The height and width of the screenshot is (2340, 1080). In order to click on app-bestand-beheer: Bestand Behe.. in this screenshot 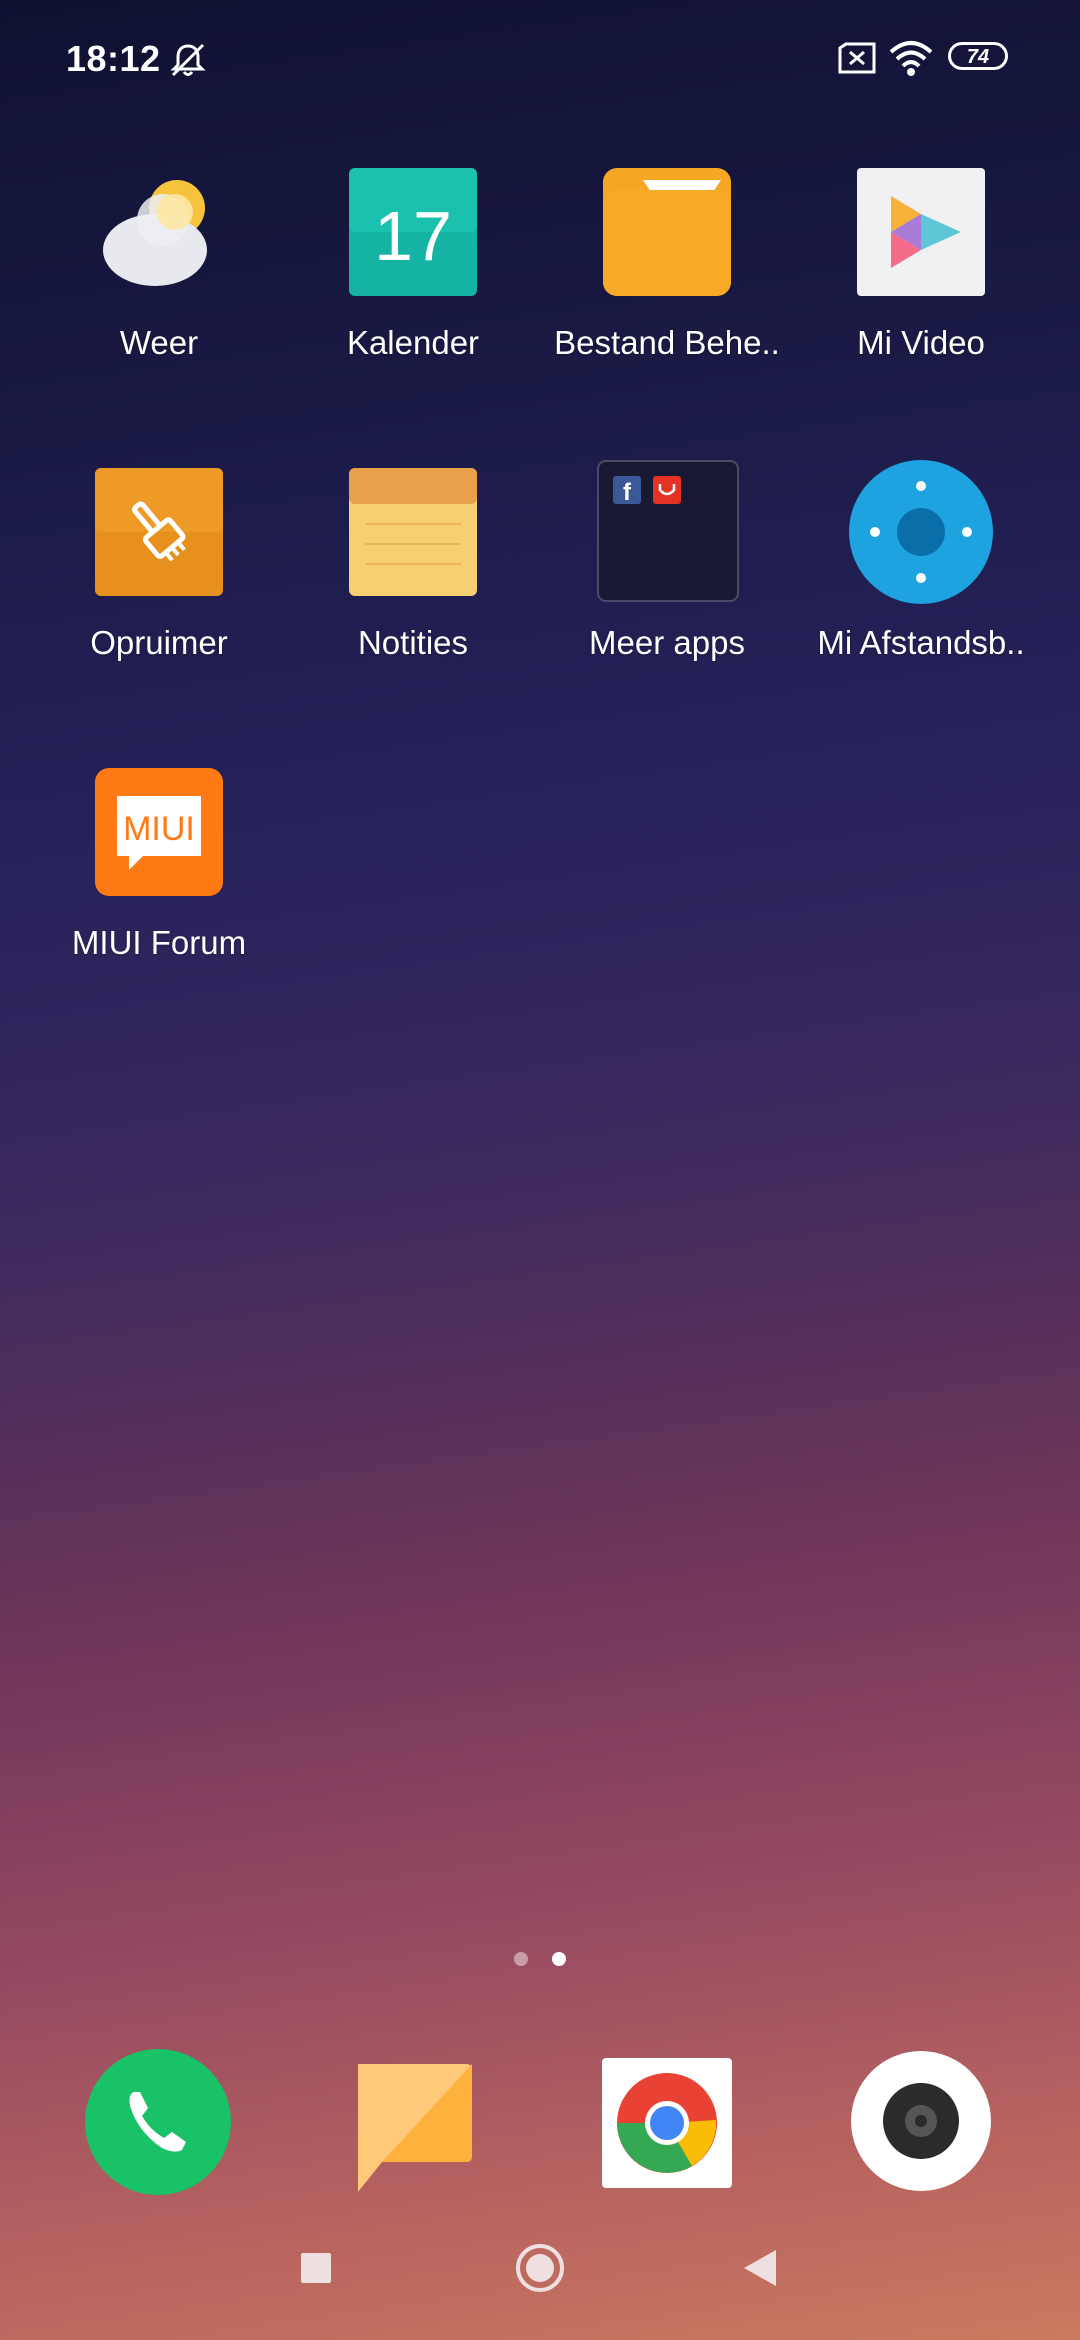, I will do `click(667, 288)`.